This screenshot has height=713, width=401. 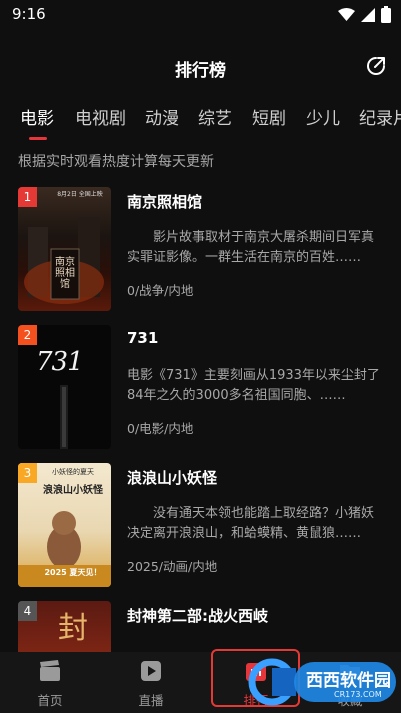 I want to click on signal-icon, so click(x=368, y=14).